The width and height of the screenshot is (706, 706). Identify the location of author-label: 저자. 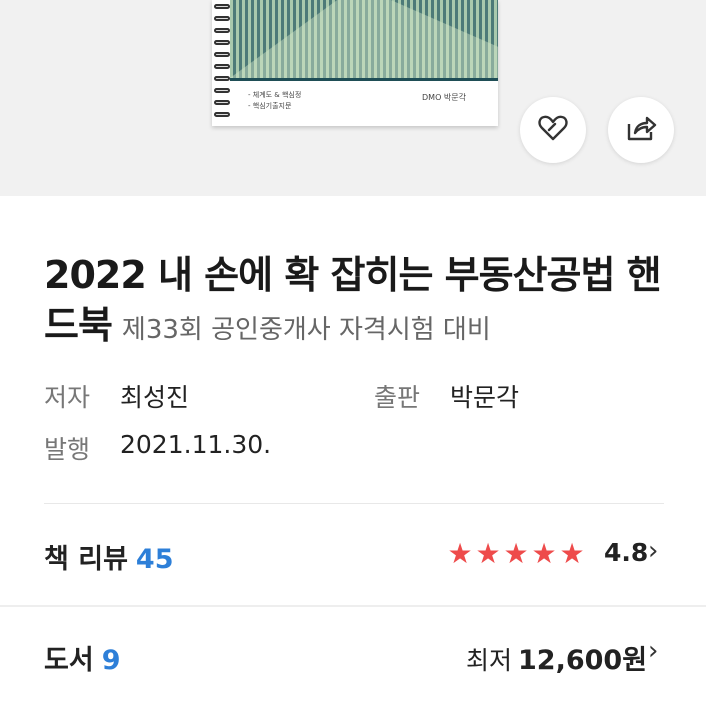
(67, 397).